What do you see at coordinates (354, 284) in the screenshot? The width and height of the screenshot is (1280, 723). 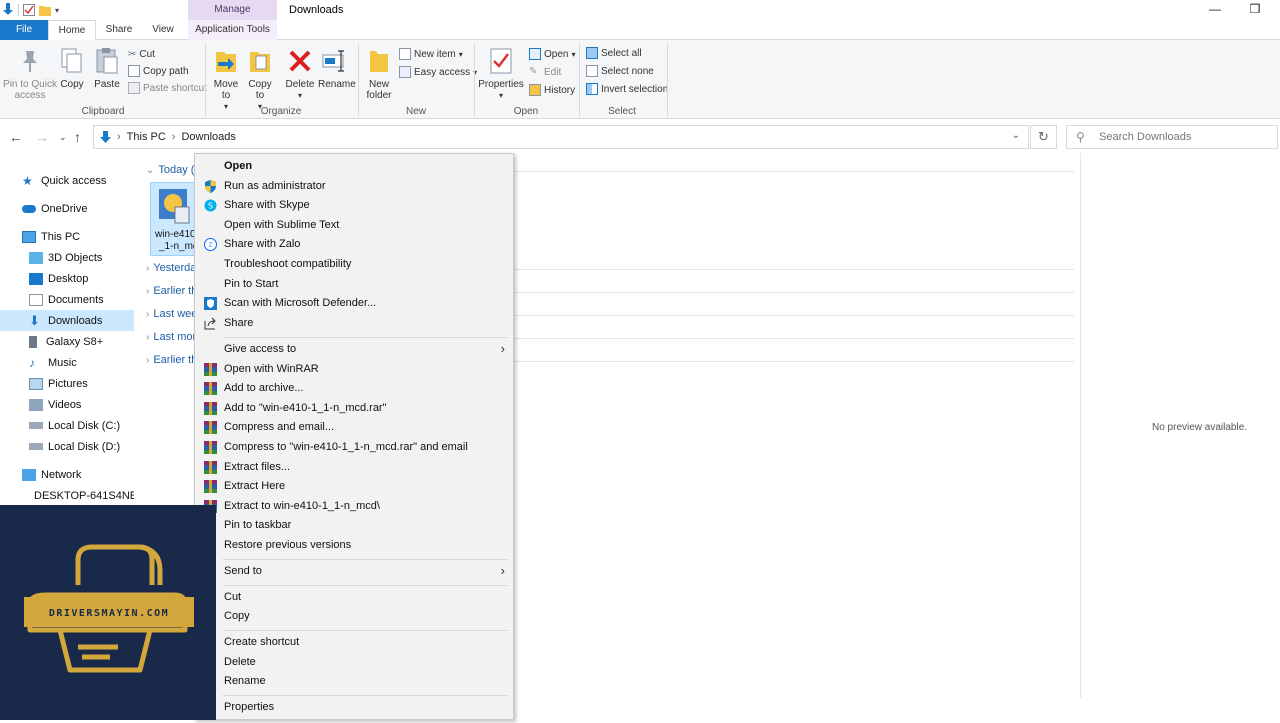 I see `menu-item-pin-start: Pin to Start` at bounding box center [354, 284].